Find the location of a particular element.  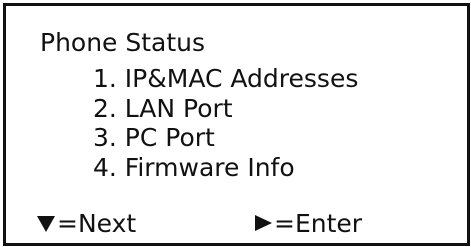

menu-item-firmware-info: 4. Firmware Info is located at coordinates (225, 168).